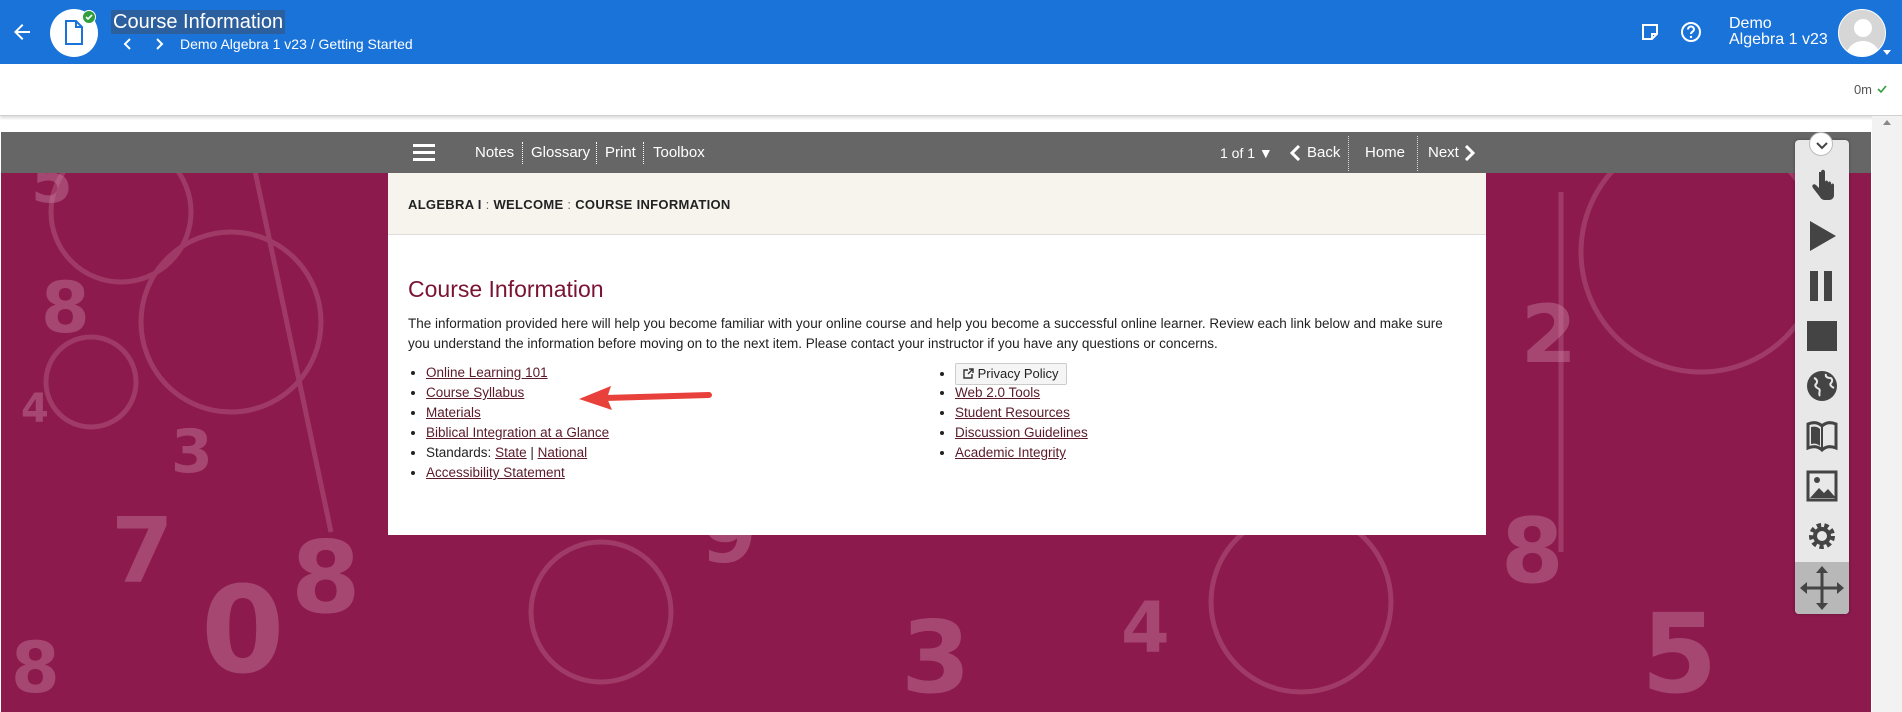 The height and width of the screenshot is (712, 1902). What do you see at coordinates (1822, 536) in the screenshot?
I see `gear-icon` at bounding box center [1822, 536].